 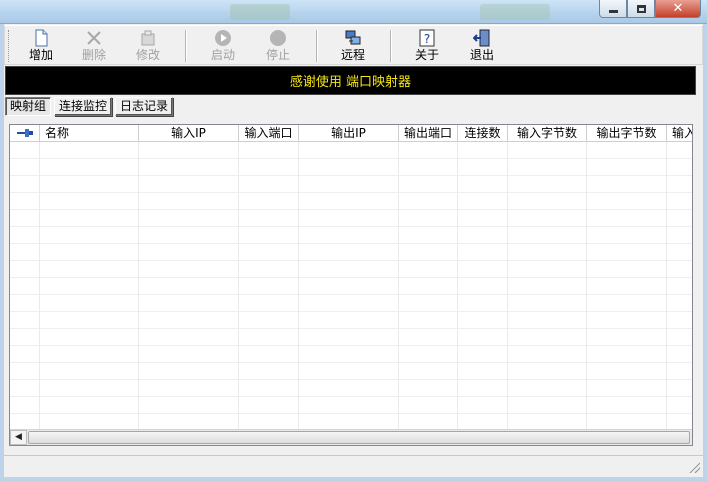 What do you see at coordinates (426, 55) in the screenshot?
I see `about-button-label: 关于` at bounding box center [426, 55].